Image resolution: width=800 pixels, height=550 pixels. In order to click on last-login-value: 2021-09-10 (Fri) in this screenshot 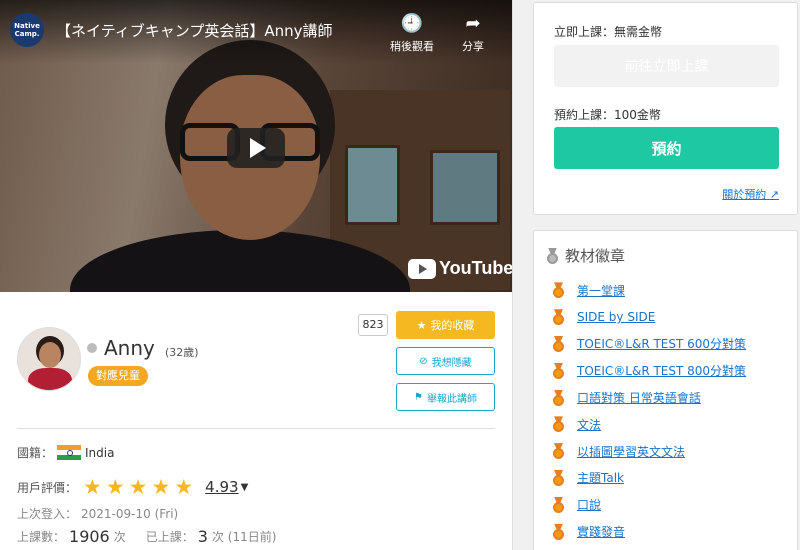, I will do `click(130, 513)`.